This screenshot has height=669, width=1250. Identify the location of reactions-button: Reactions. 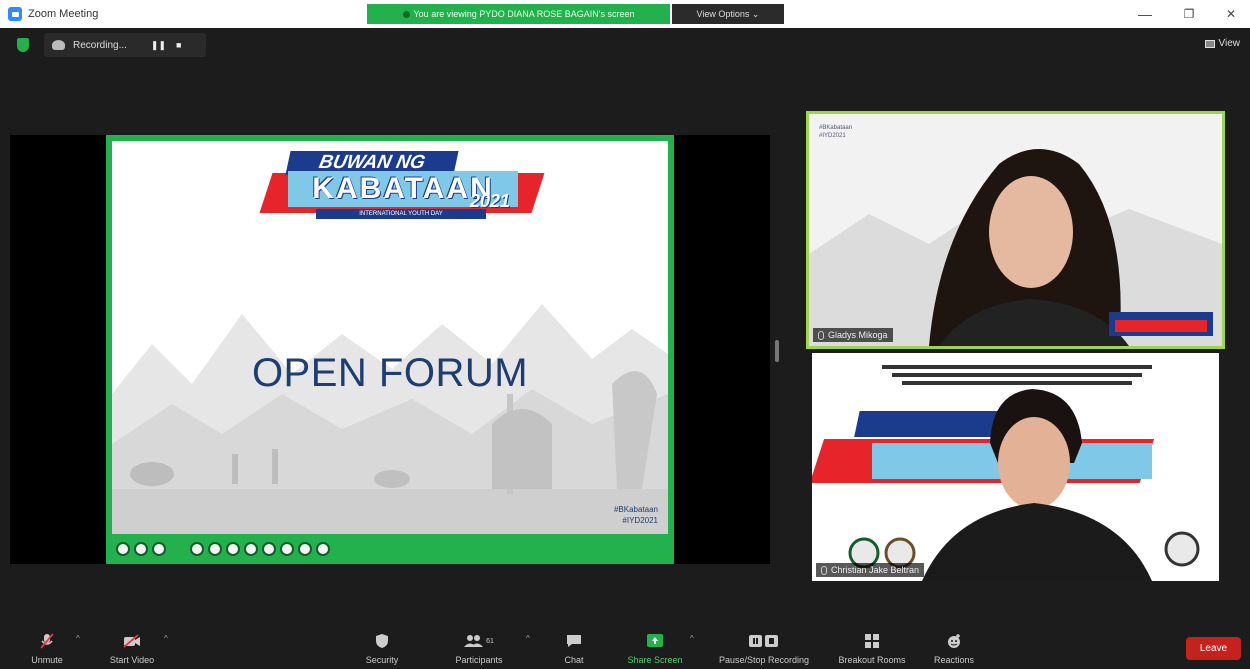
(954, 644).